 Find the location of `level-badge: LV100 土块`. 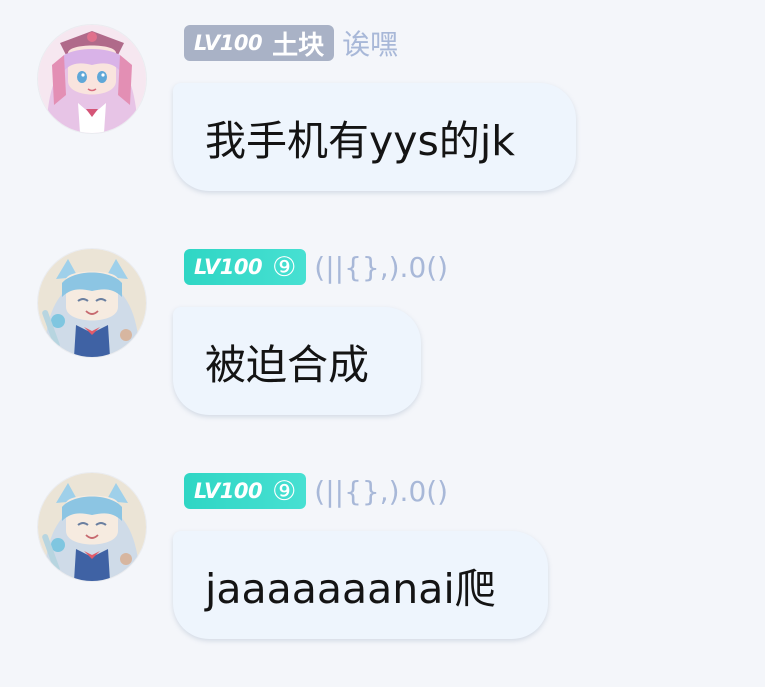

level-badge: LV100 土块 is located at coordinates (259, 43).